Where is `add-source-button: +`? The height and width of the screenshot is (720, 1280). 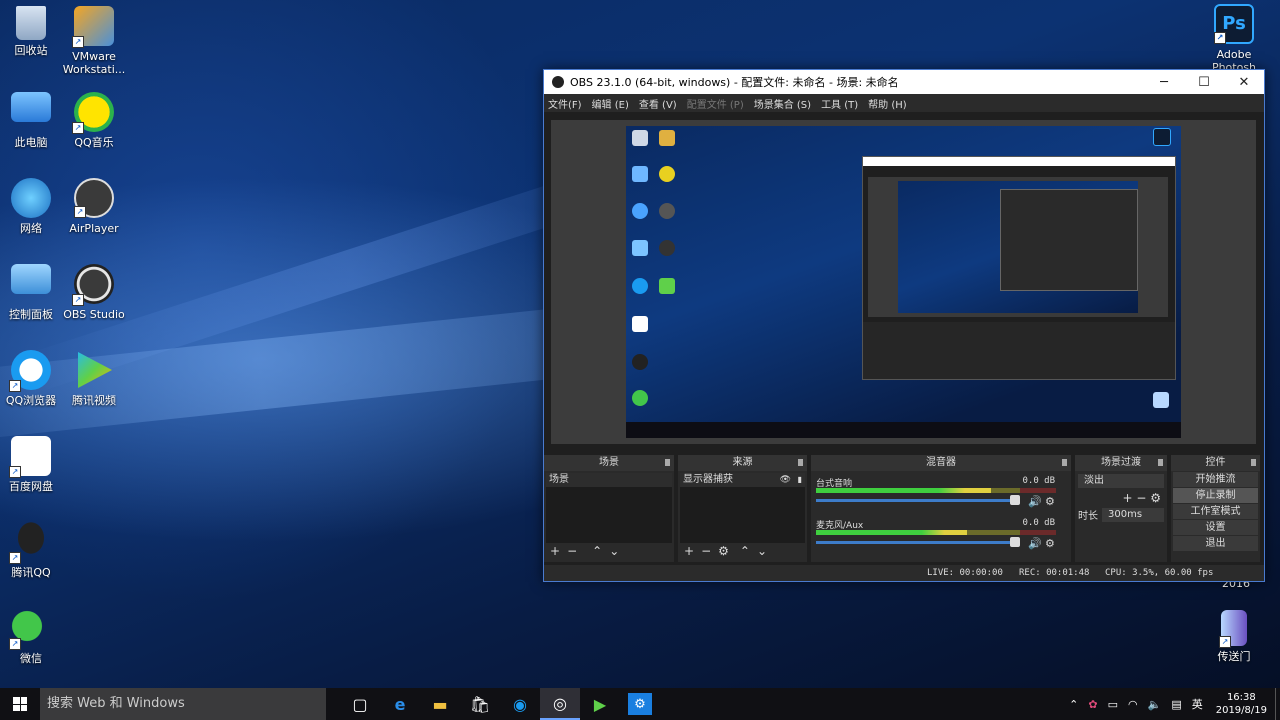 add-source-button: + is located at coordinates (689, 551).